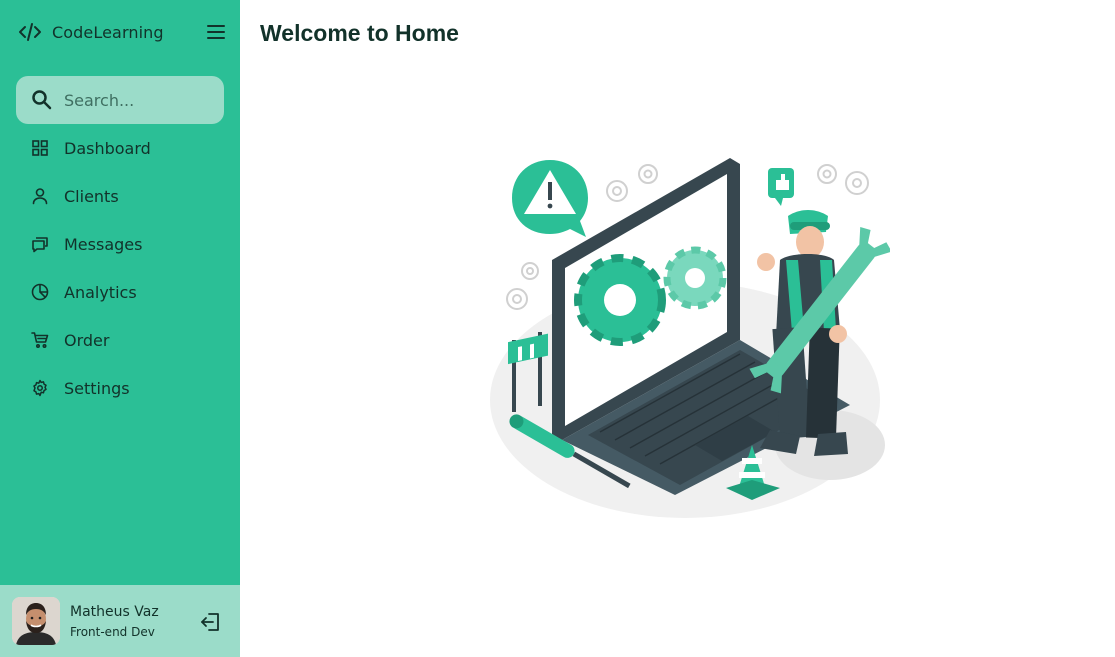 This screenshot has width=1115, height=657. I want to click on hamburger-icon, so click(216, 32).